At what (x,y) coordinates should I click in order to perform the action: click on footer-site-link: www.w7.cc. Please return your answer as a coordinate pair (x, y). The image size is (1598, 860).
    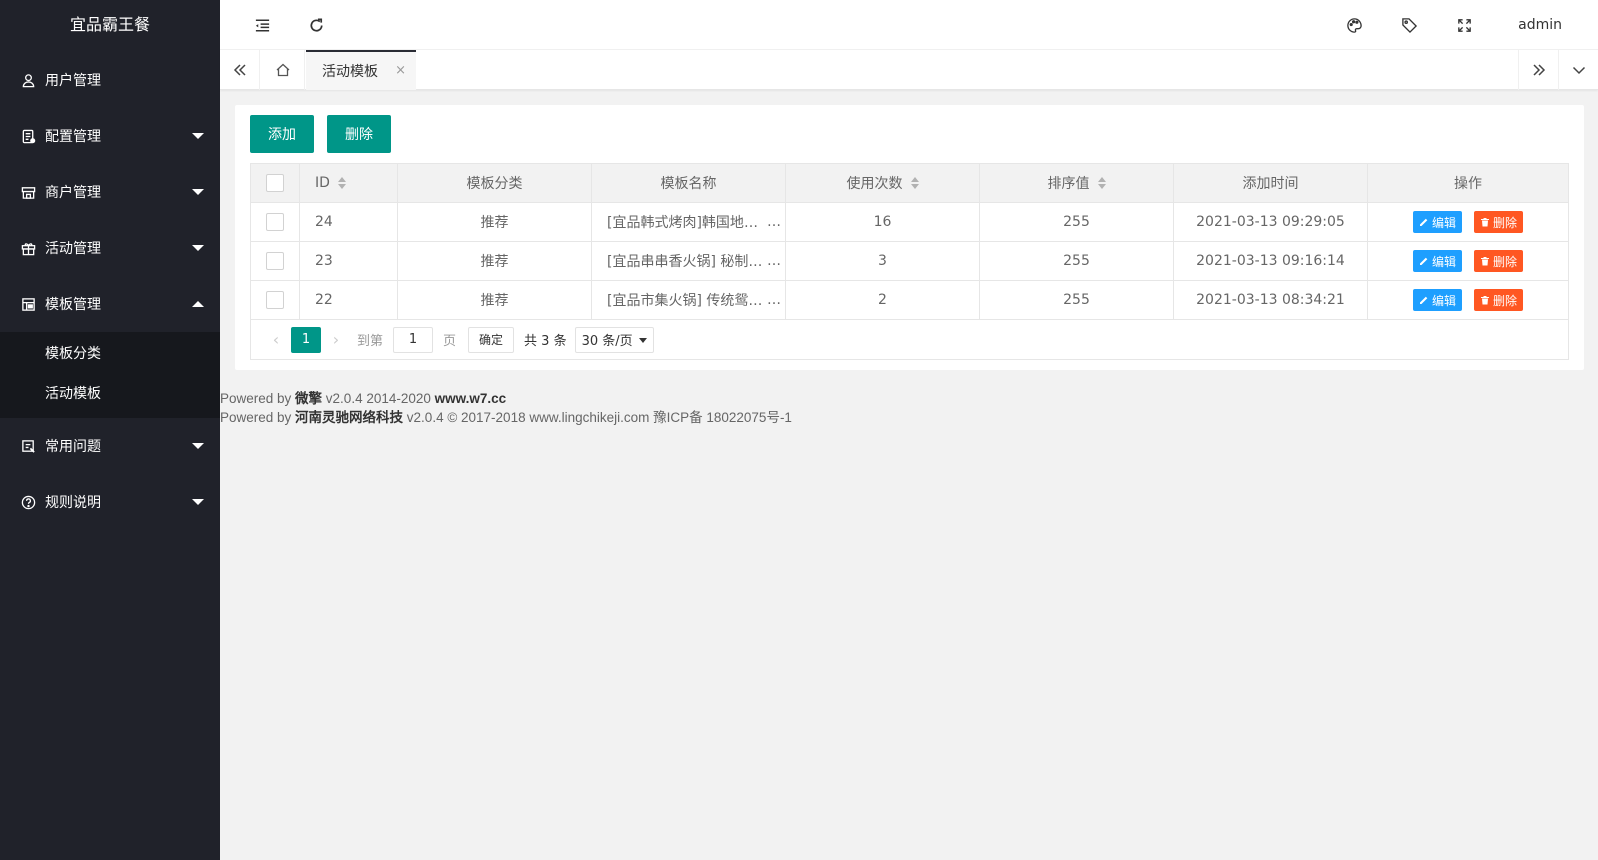
    Looking at the image, I should click on (471, 398).